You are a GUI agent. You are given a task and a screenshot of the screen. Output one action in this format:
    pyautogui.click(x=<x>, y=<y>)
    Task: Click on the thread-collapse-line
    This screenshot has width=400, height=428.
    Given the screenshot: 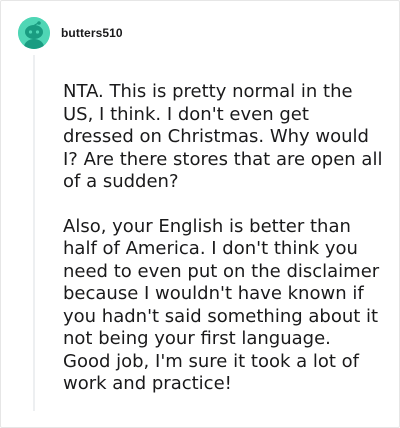 What is the action you would take?
    pyautogui.click(x=34, y=233)
    